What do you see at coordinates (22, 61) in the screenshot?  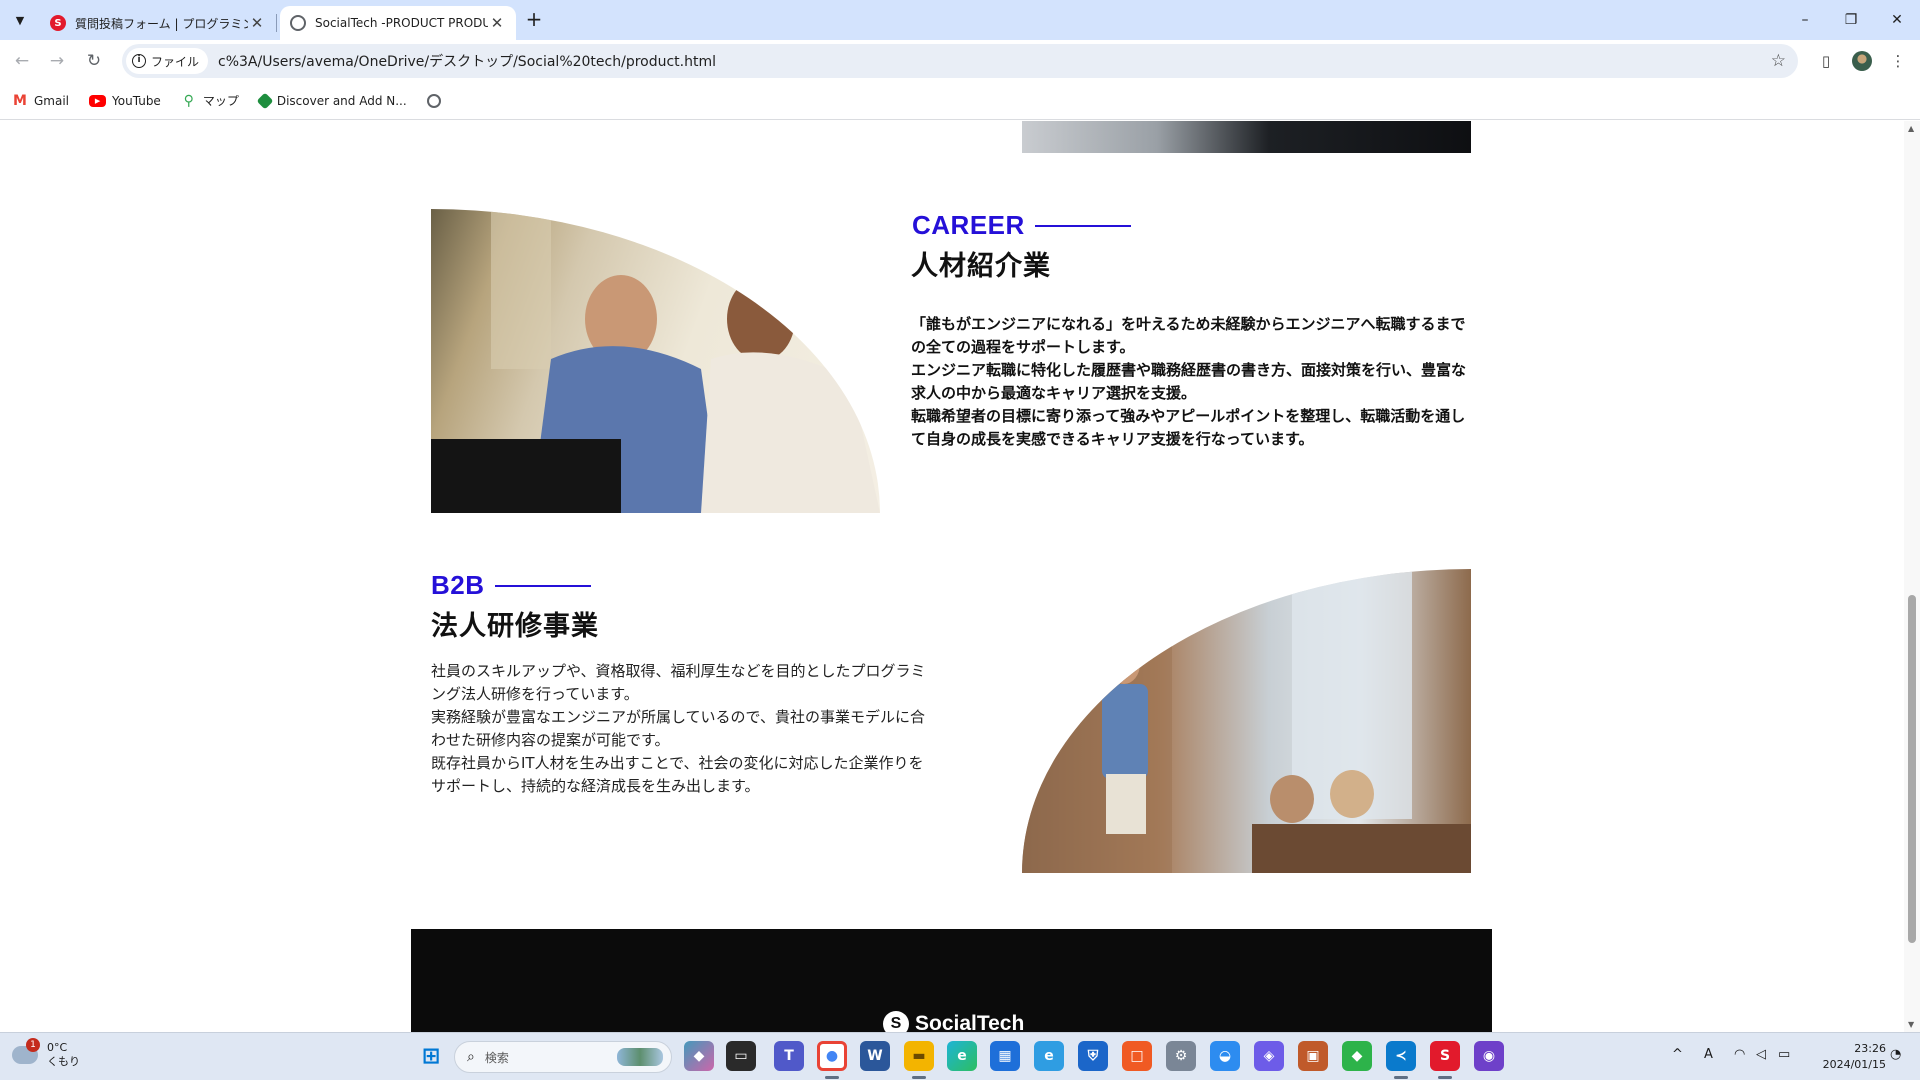 I see `back-button: ←` at bounding box center [22, 61].